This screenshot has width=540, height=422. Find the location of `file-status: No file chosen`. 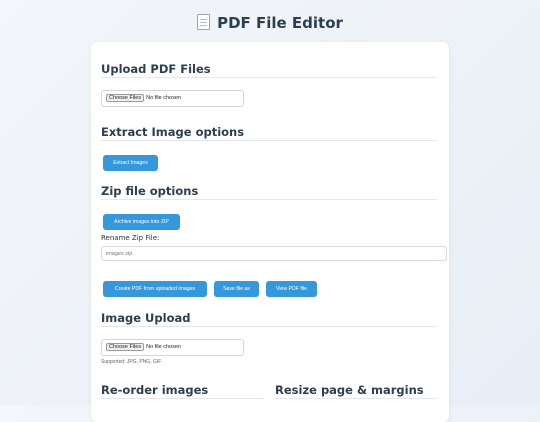

file-status: No file chosen is located at coordinates (163, 98).